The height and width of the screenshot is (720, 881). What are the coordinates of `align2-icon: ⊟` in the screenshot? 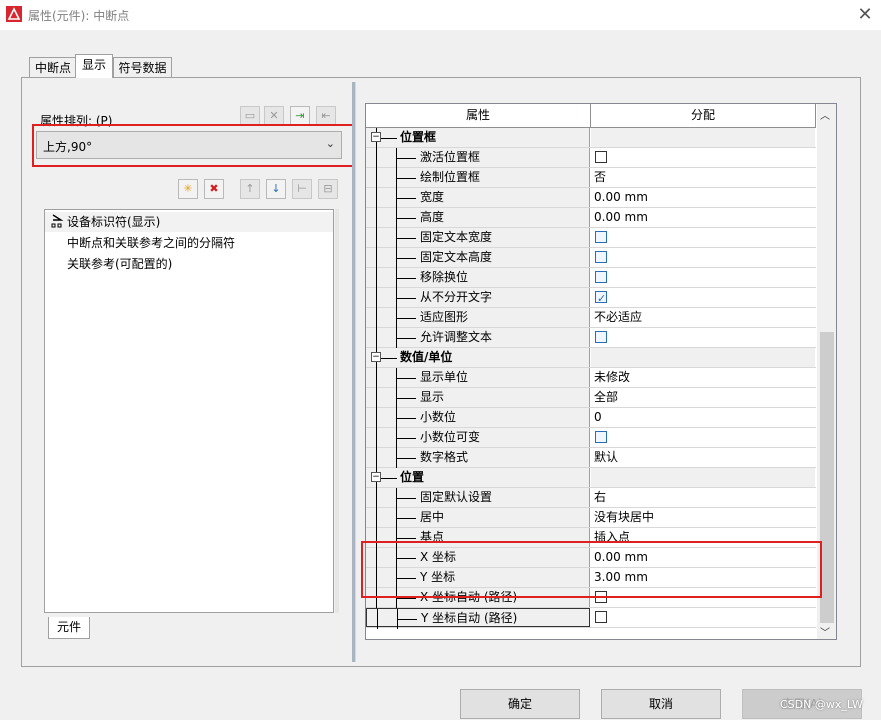 It's located at (328, 189).